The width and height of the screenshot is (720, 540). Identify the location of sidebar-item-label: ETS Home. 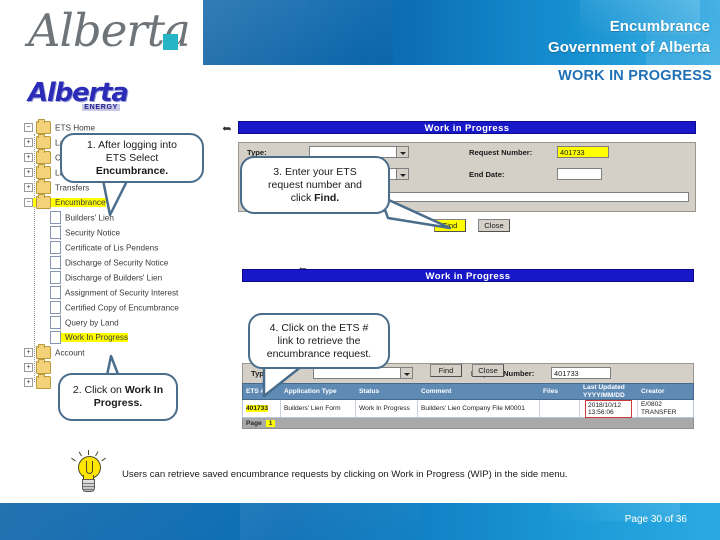
(75, 128).